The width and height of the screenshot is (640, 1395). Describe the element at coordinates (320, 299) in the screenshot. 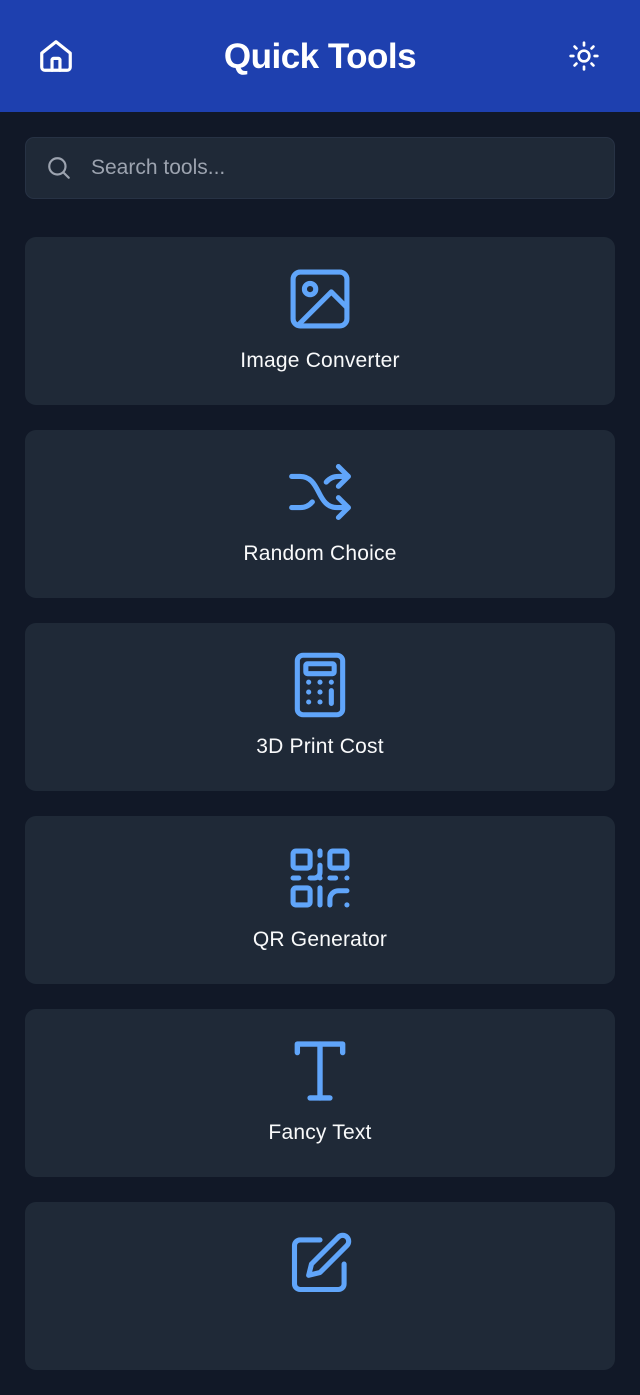

I see `image-icon` at that location.